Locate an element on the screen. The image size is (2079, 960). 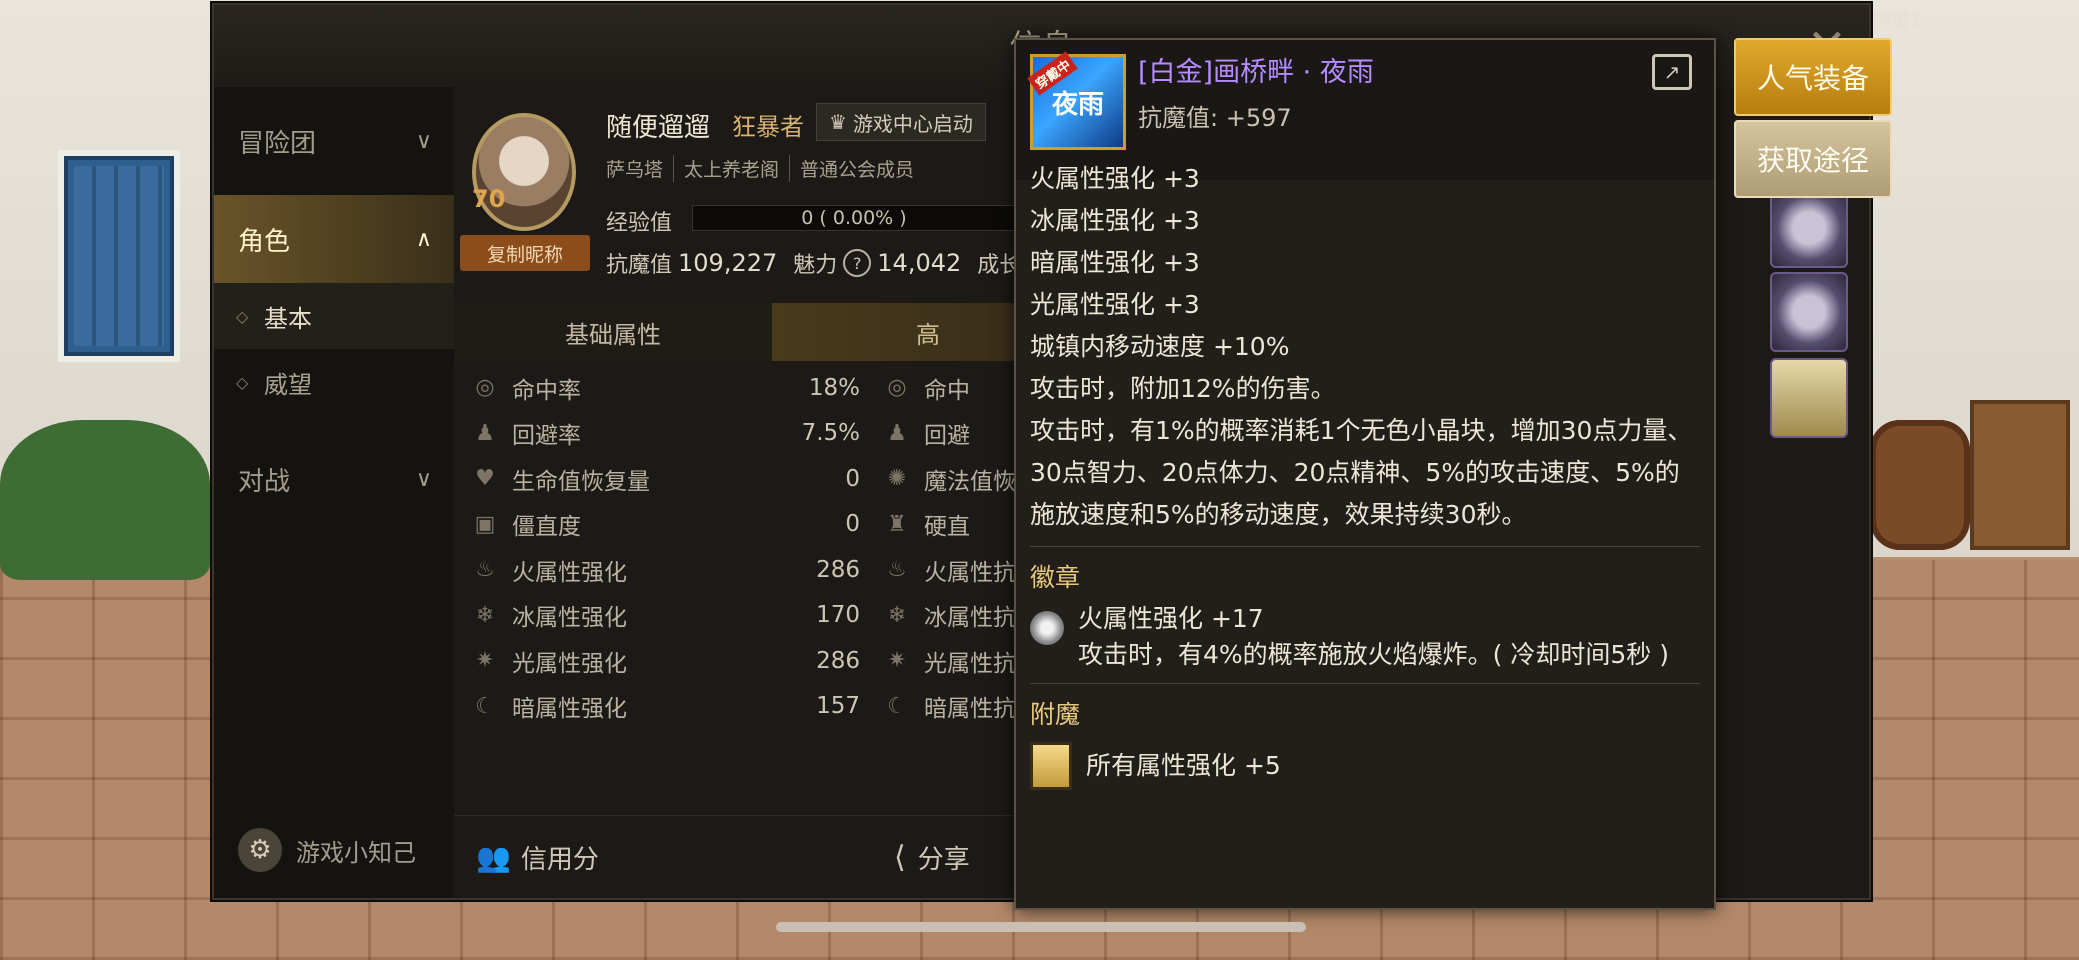
attribute-label: 回避 is located at coordinates (947, 436).